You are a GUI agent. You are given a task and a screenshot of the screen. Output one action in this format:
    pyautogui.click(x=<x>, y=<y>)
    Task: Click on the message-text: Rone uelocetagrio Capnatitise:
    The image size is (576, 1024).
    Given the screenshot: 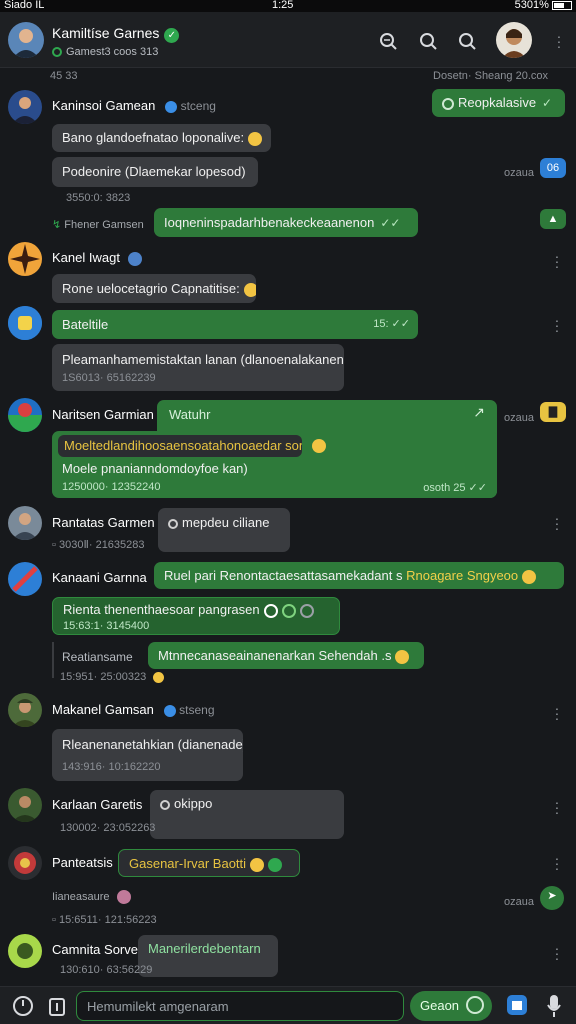 What is the action you would take?
    pyautogui.click(x=151, y=288)
    